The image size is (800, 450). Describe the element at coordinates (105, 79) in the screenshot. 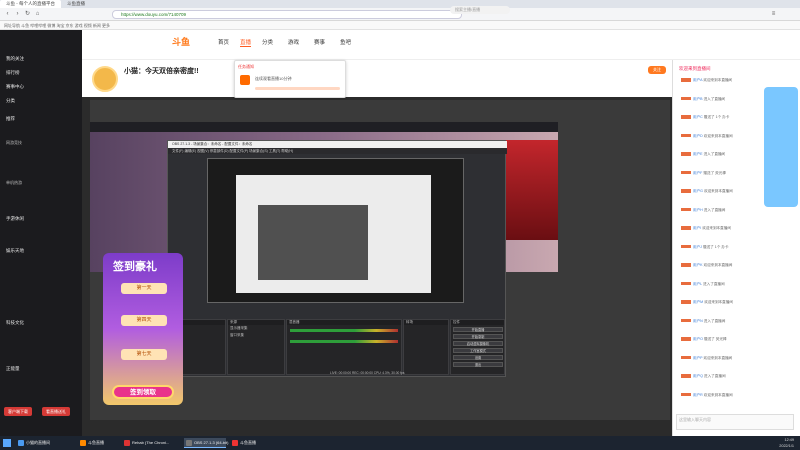

I see `avatar` at that location.